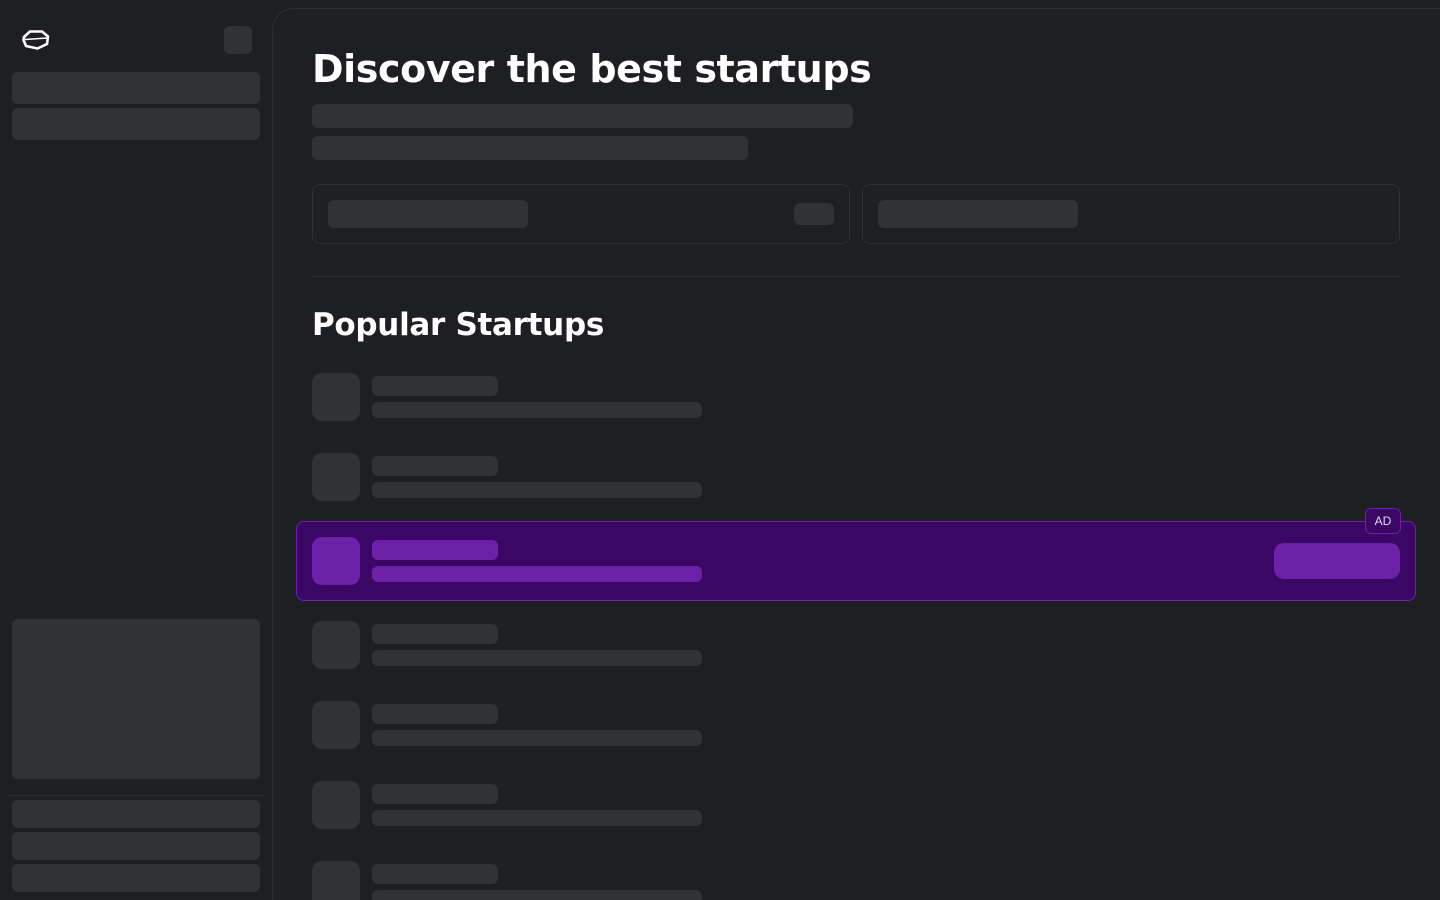 Image resolution: width=1440 pixels, height=900 pixels. I want to click on search-shortcut-placeholder, so click(814, 214).